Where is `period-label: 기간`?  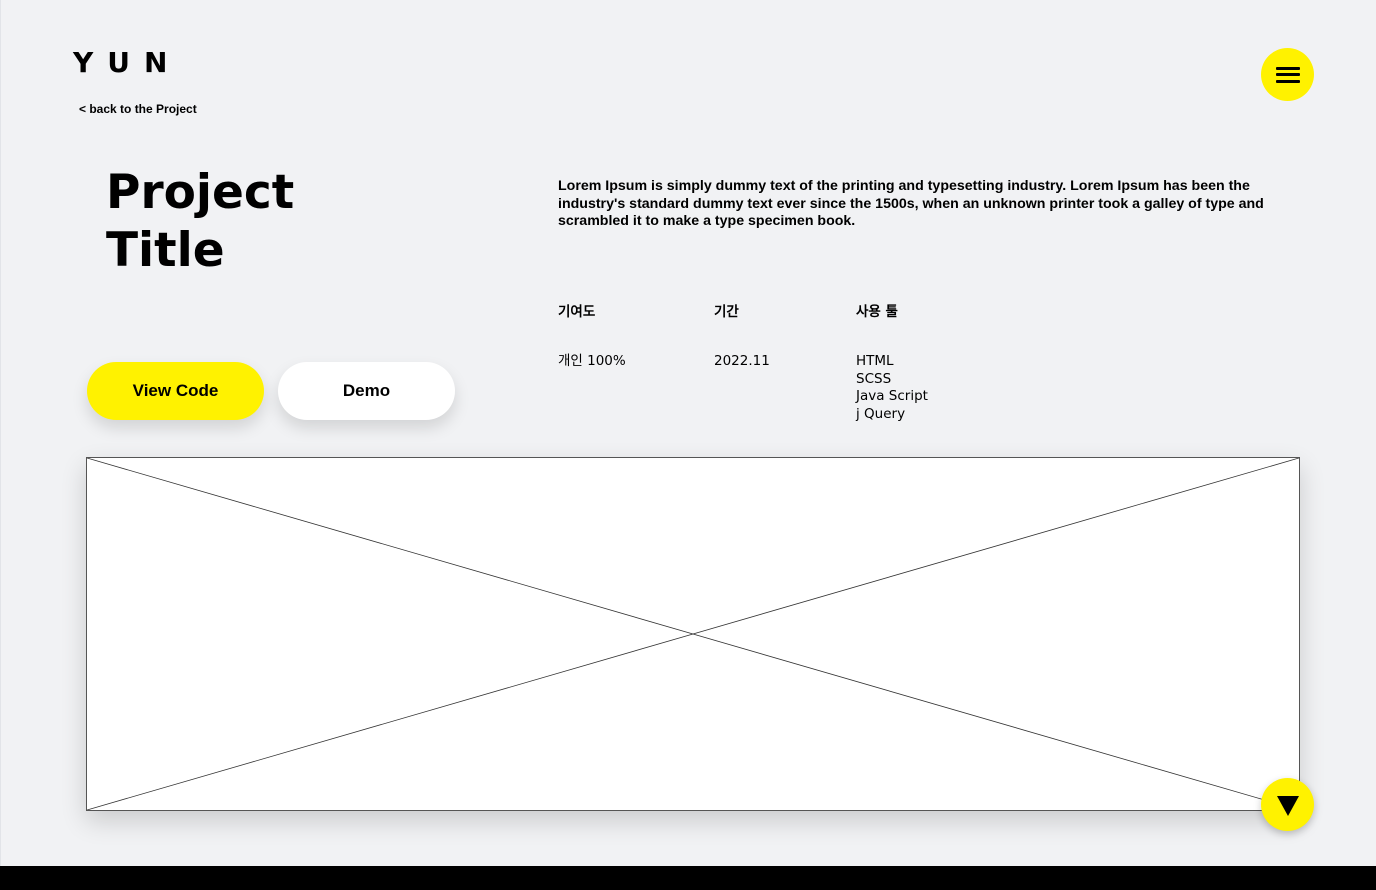
period-label: 기간 is located at coordinates (726, 312).